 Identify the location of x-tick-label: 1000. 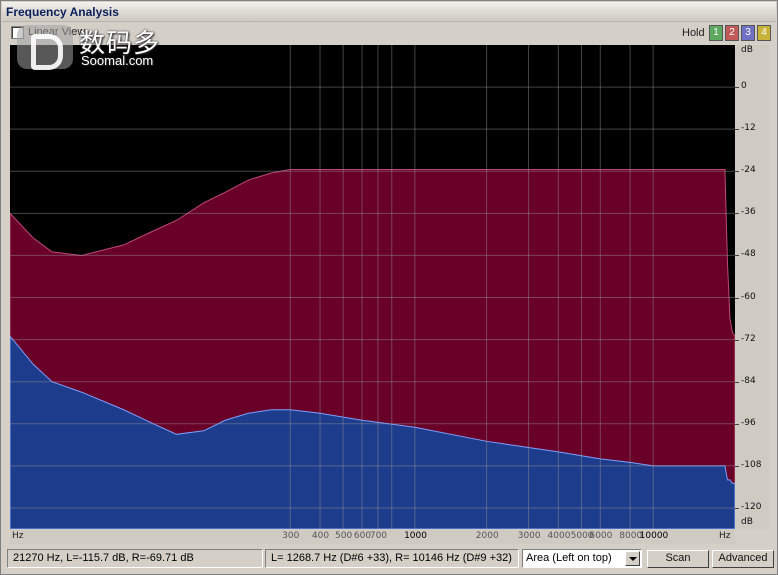
(415, 536).